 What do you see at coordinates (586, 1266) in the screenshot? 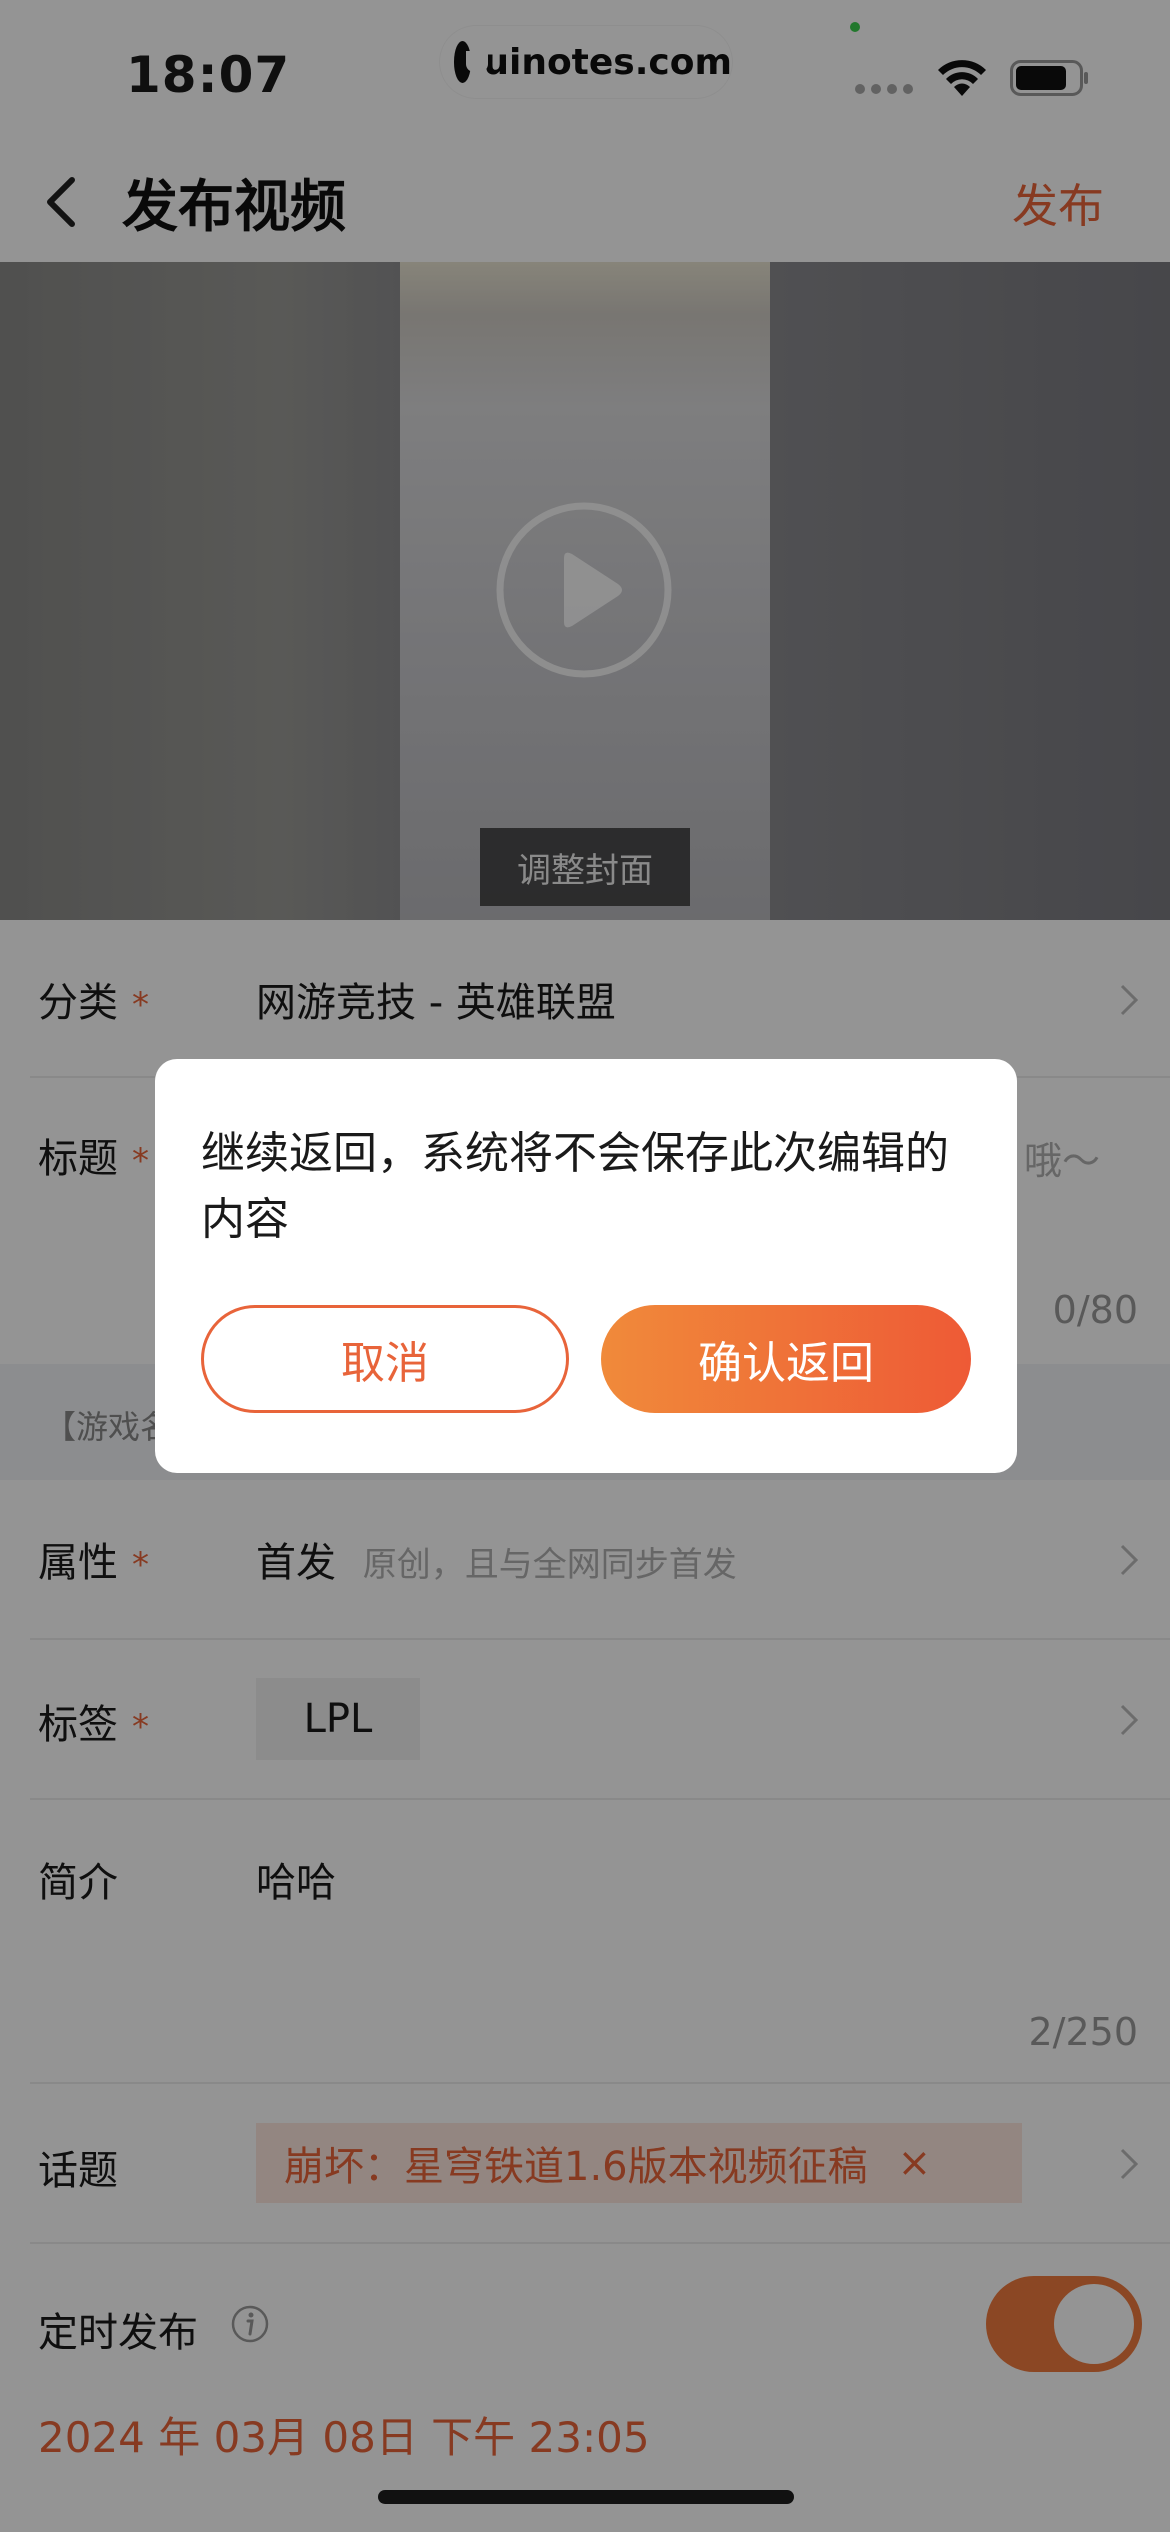
I see `confirm-dialog: 继续返回，系统将不会保存此次编辑的内容 取消 确认返回` at bounding box center [586, 1266].